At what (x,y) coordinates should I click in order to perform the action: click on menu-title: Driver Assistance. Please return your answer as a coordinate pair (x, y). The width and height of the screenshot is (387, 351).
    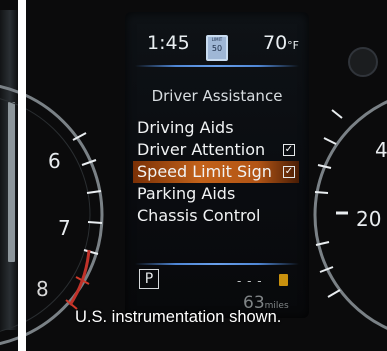
    Looking at the image, I should click on (217, 96).